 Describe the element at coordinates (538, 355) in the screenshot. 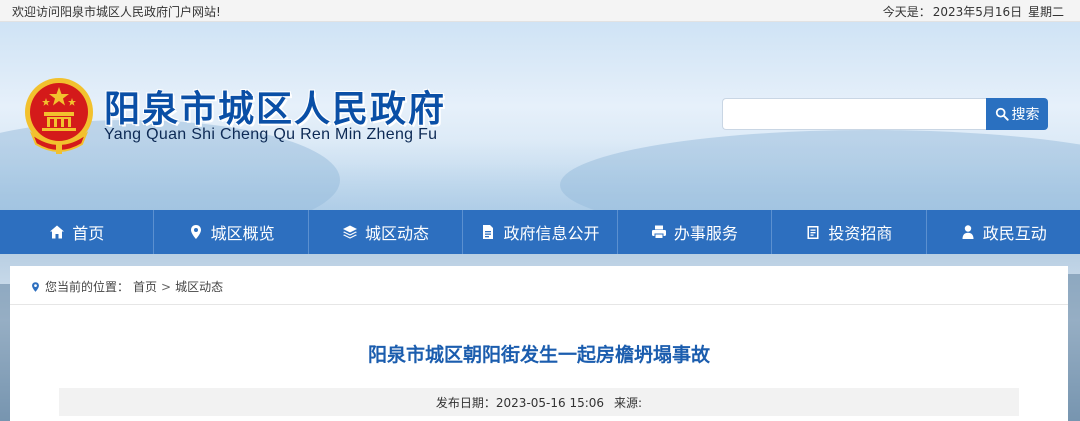

I see `article-title: 阳泉市城区朝阳街发生一起房檐坍塌事故` at that location.